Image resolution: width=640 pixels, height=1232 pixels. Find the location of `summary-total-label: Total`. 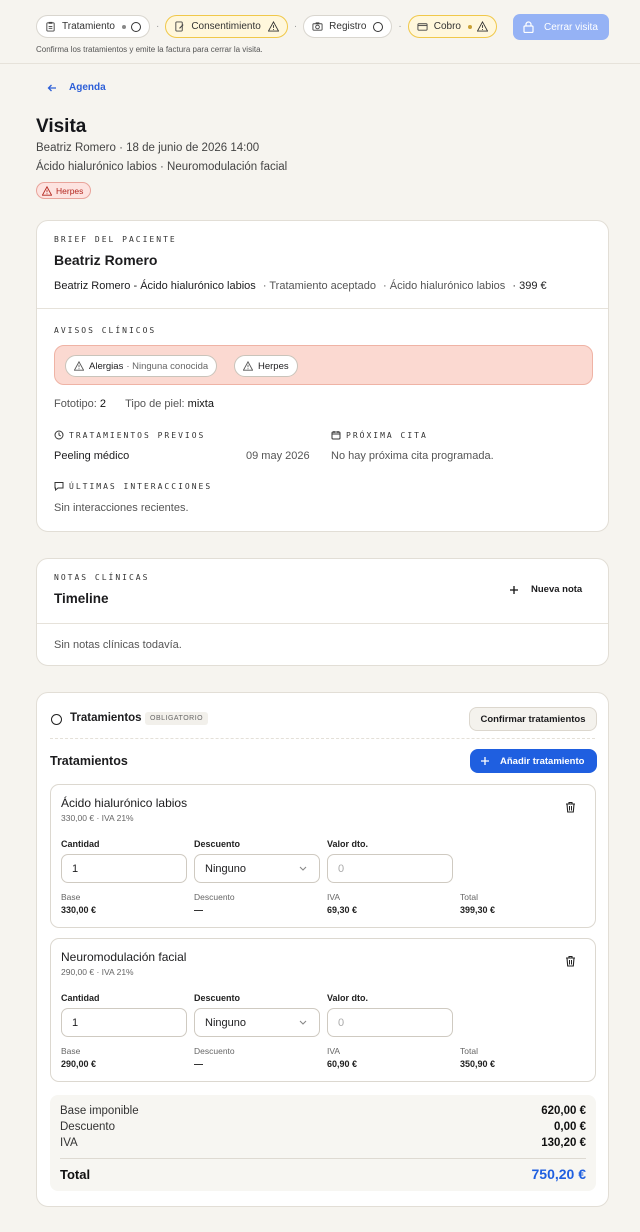

summary-total-label: Total is located at coordinates (75, 1174).